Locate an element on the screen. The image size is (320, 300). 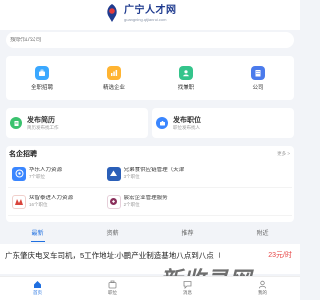
tab-latest: 最新 is located at coordinates (37, 235).